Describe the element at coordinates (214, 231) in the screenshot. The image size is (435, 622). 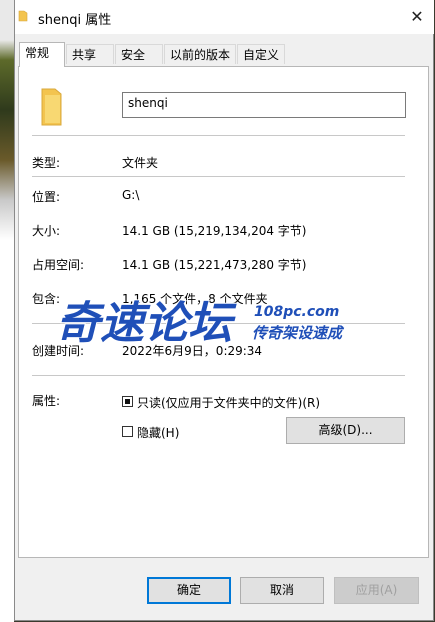
I see `size-value: 14.1 GB (15,219,134,204 字节)` at that location.